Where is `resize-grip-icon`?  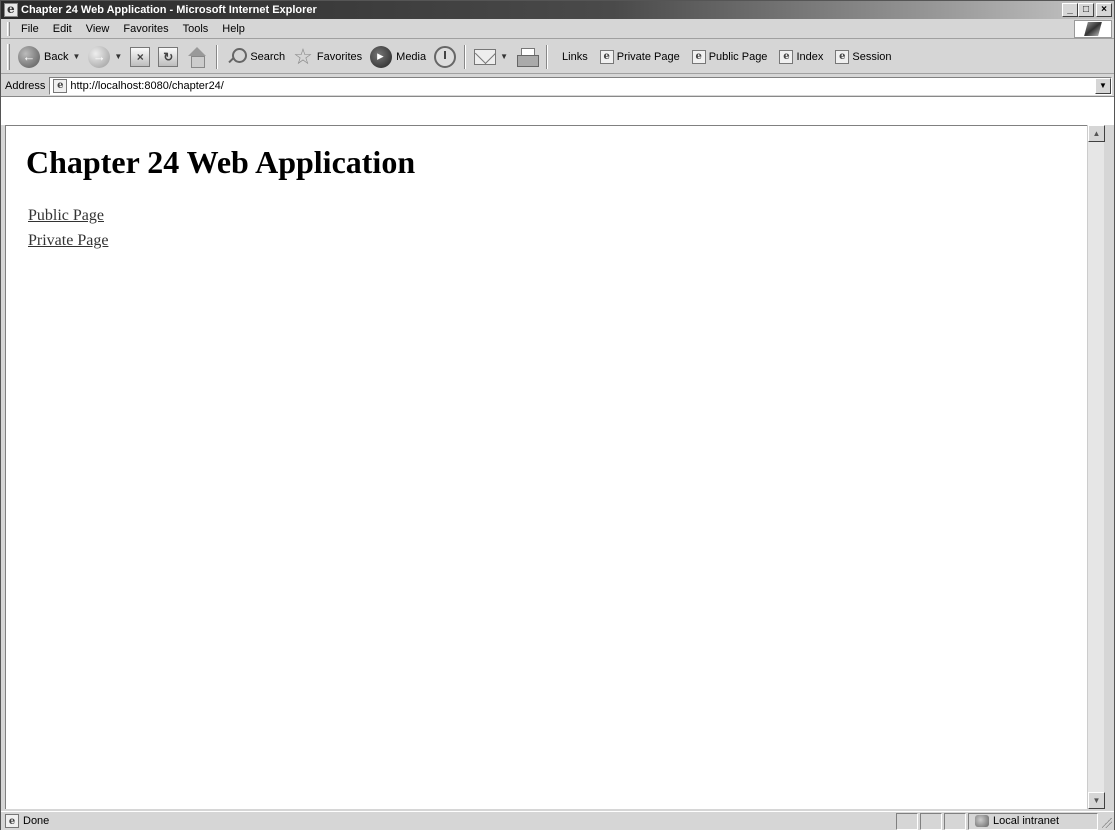 resize-grip-icon is located at coordinates (1106, 821).